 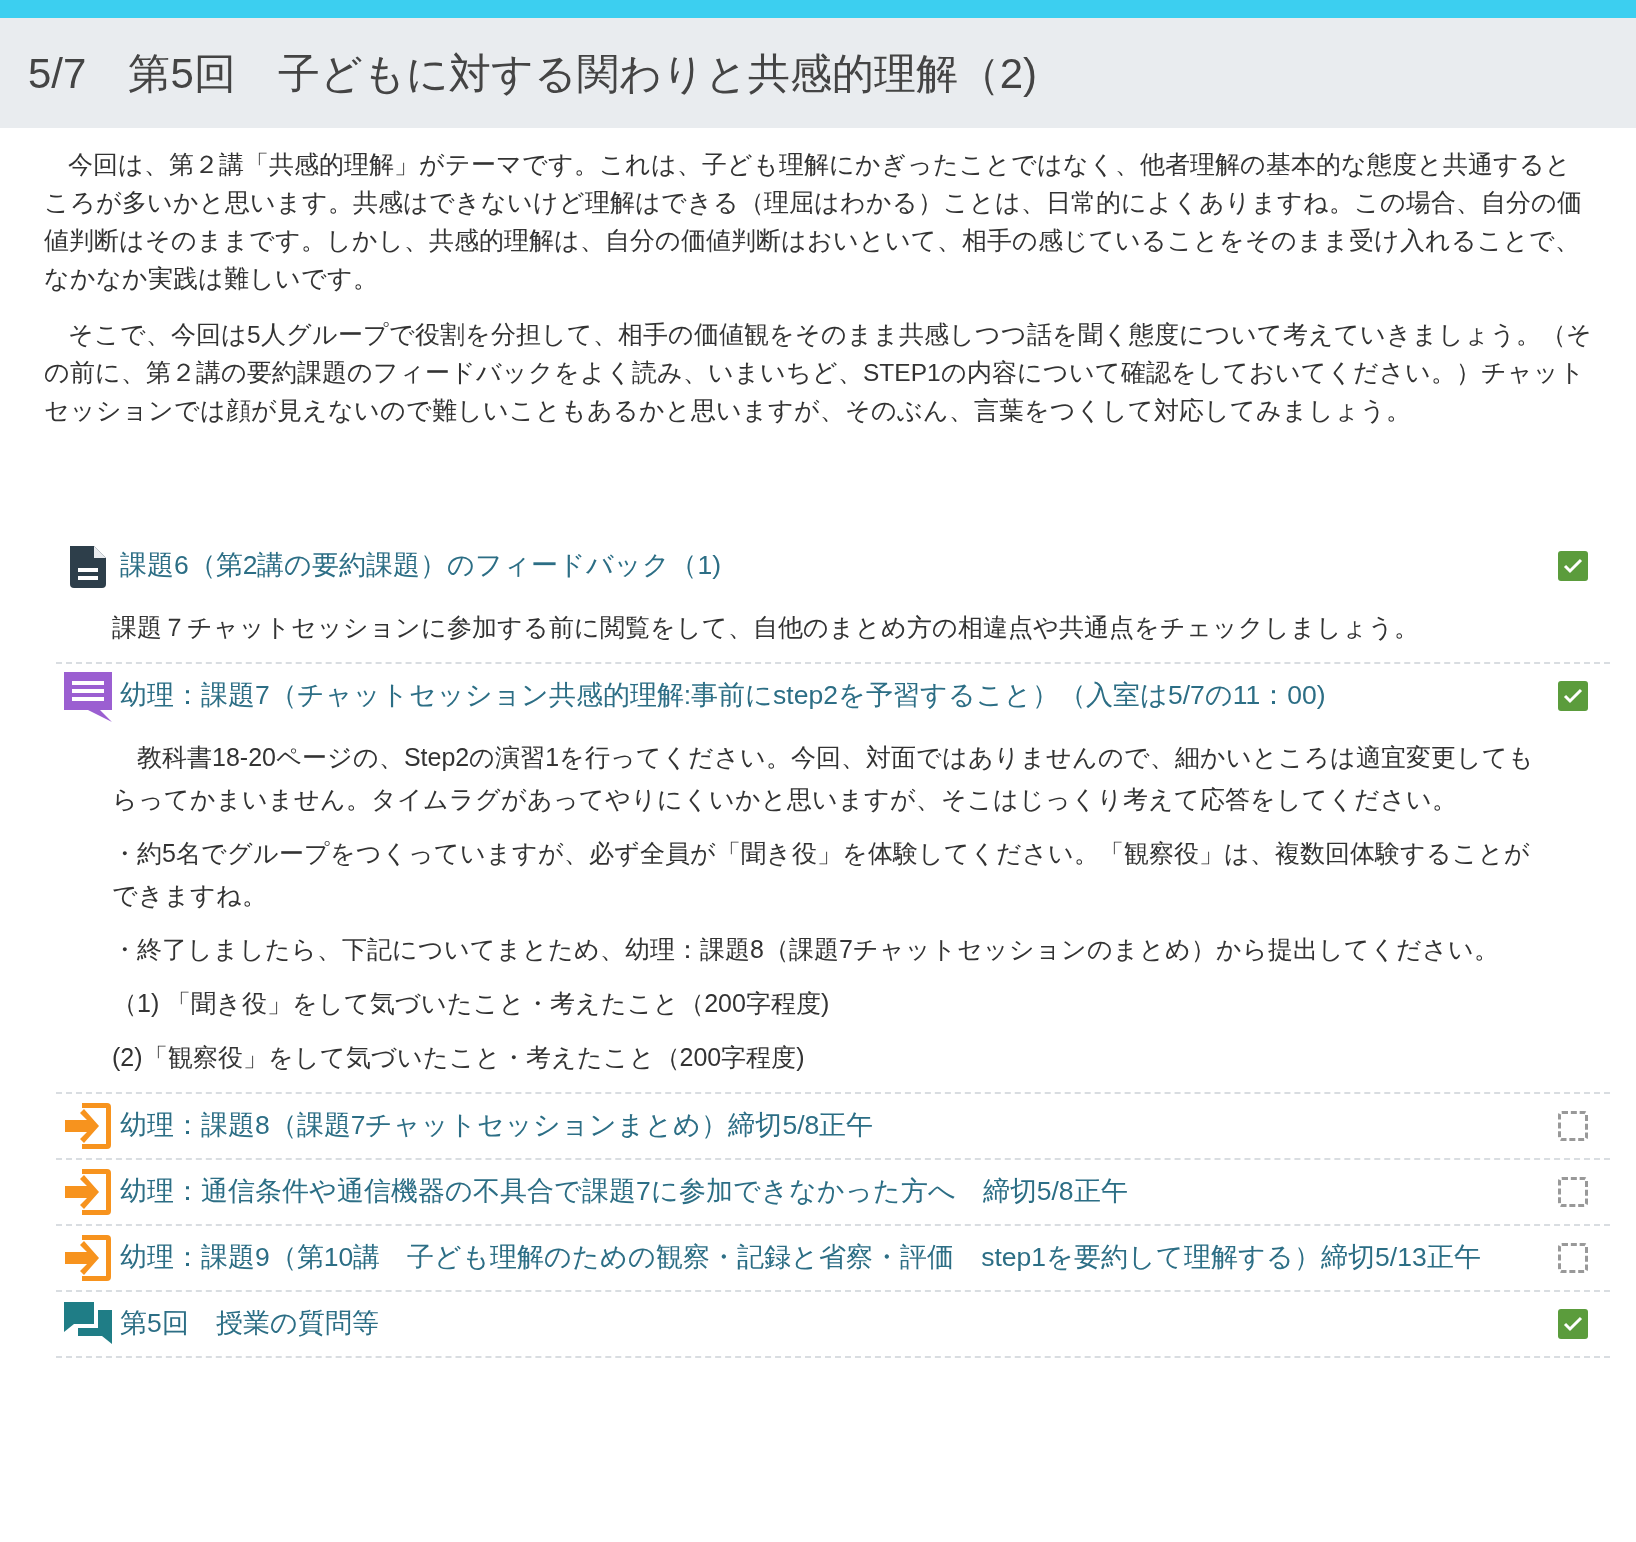 What do you see at coordinates (839, 566) in the screenshot?
I see `activity-link: 課題6（第2講の要約課題）のフィードバック（1)` at bounding box center [839, 566].